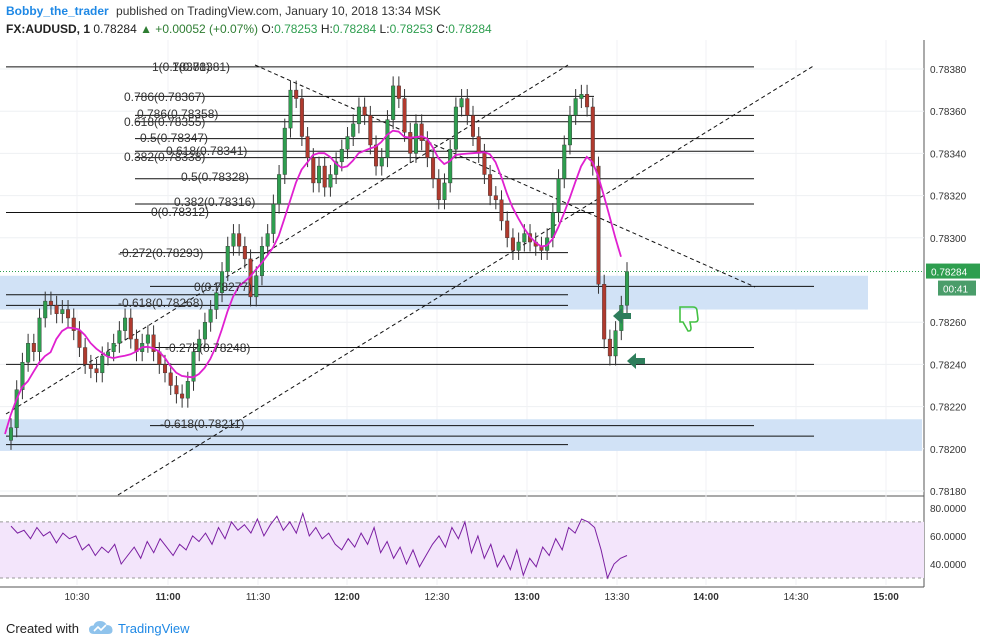  I want to click on y-tick-label: 0.78380, so click(948, 70).